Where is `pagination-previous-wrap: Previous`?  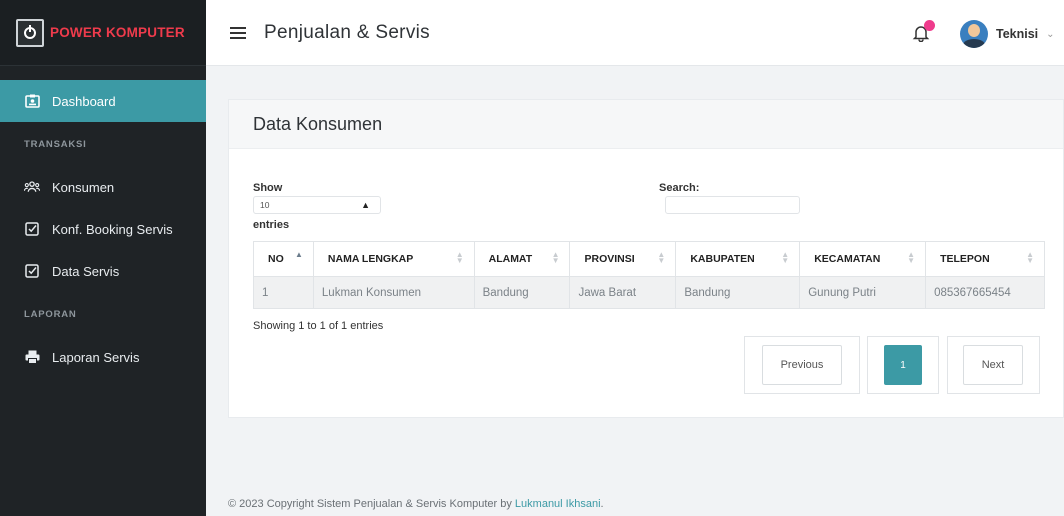
pagination-previous-wrap: Previous is located at coordinates (802, 365).